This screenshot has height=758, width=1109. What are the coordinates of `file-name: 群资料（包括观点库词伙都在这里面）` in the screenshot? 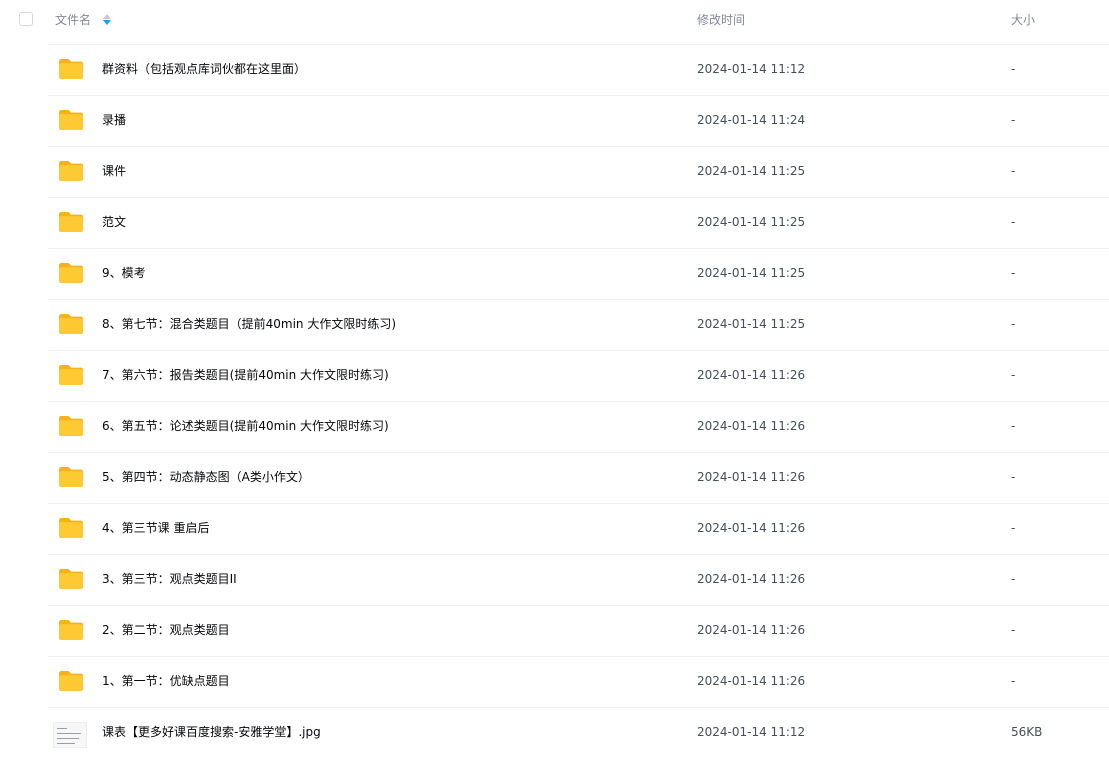 It's located at (204, 69).